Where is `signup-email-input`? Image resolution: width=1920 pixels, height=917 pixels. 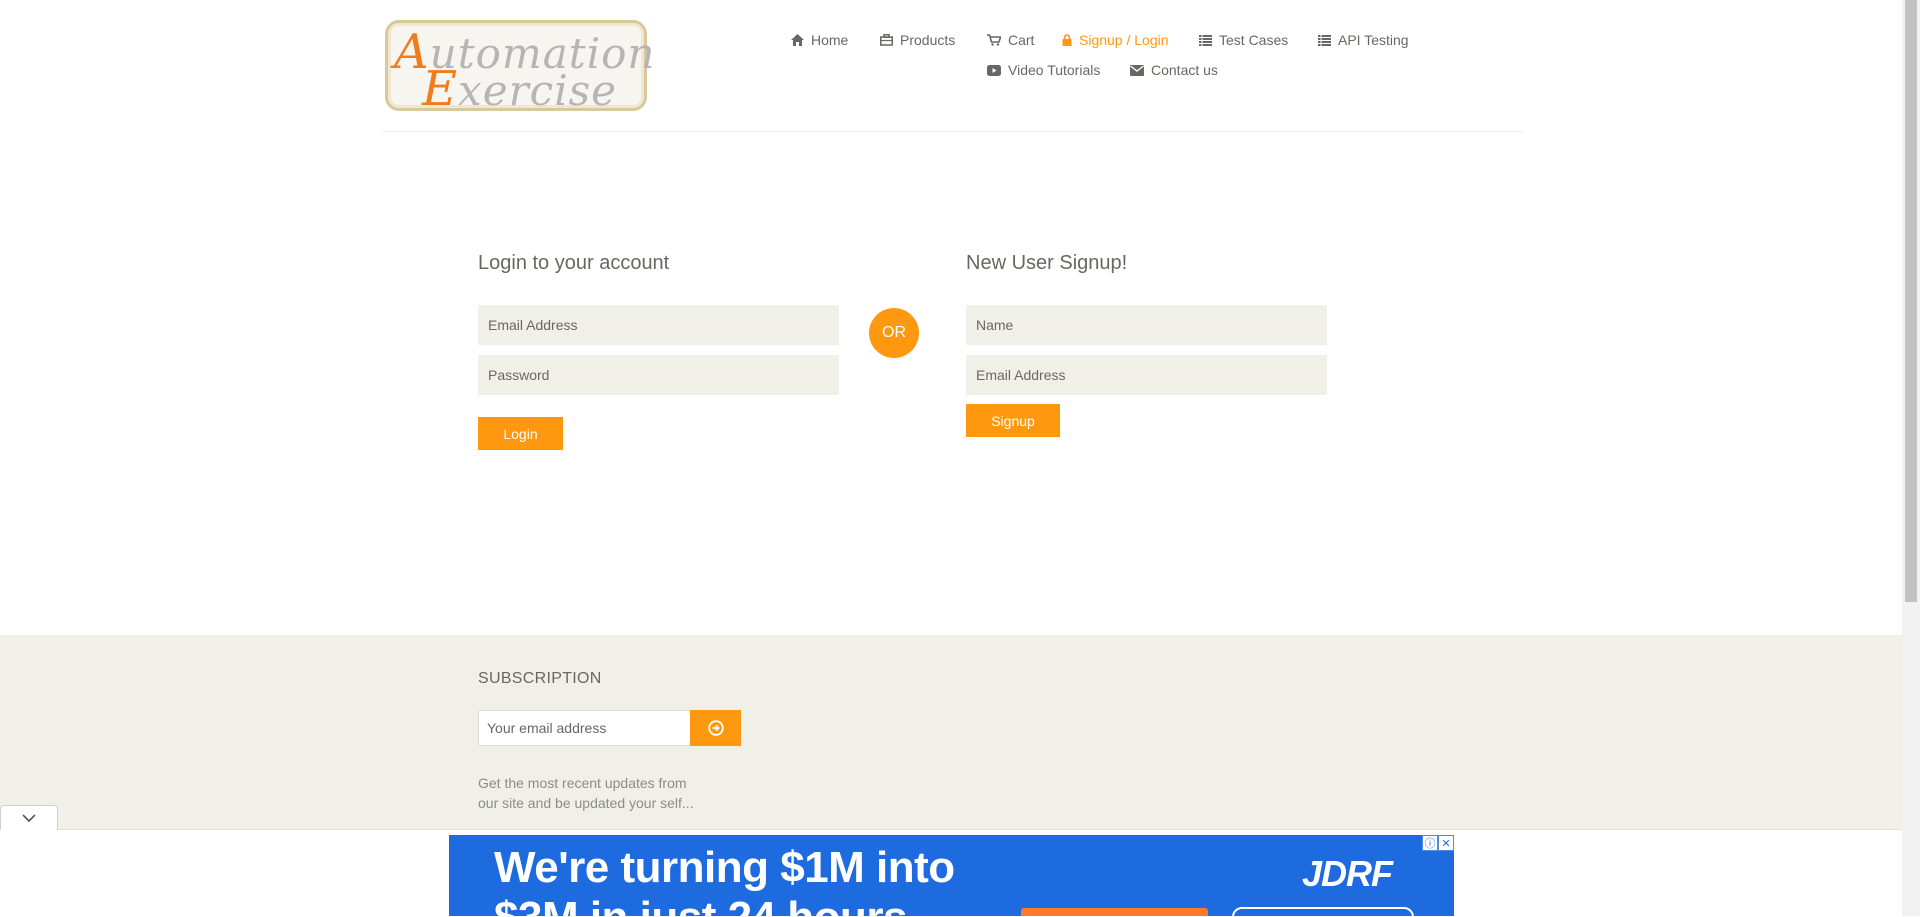 signup-email-input is located at coordinates (1146, 375).